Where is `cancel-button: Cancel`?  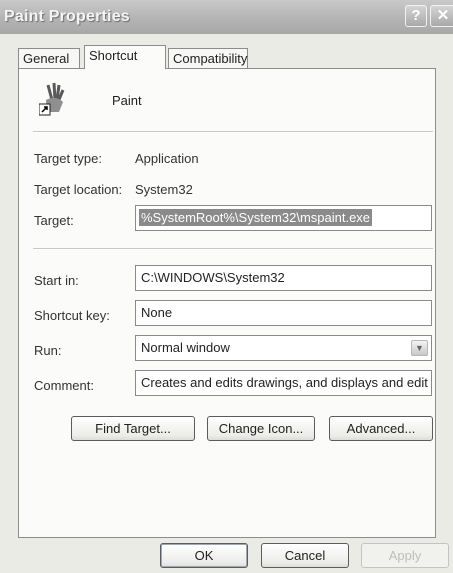
cancel-button: Cancel is located at coordinates (305, 555).